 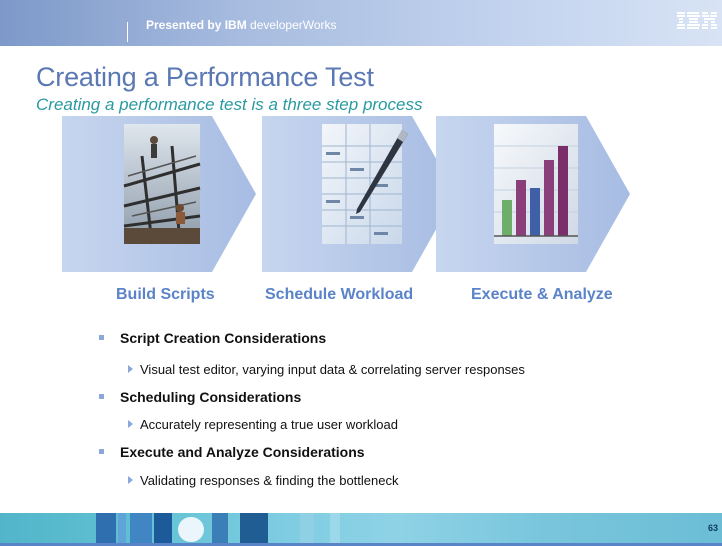 I want to click on bar-chart-photo-icon, so click(x=533, y=194).